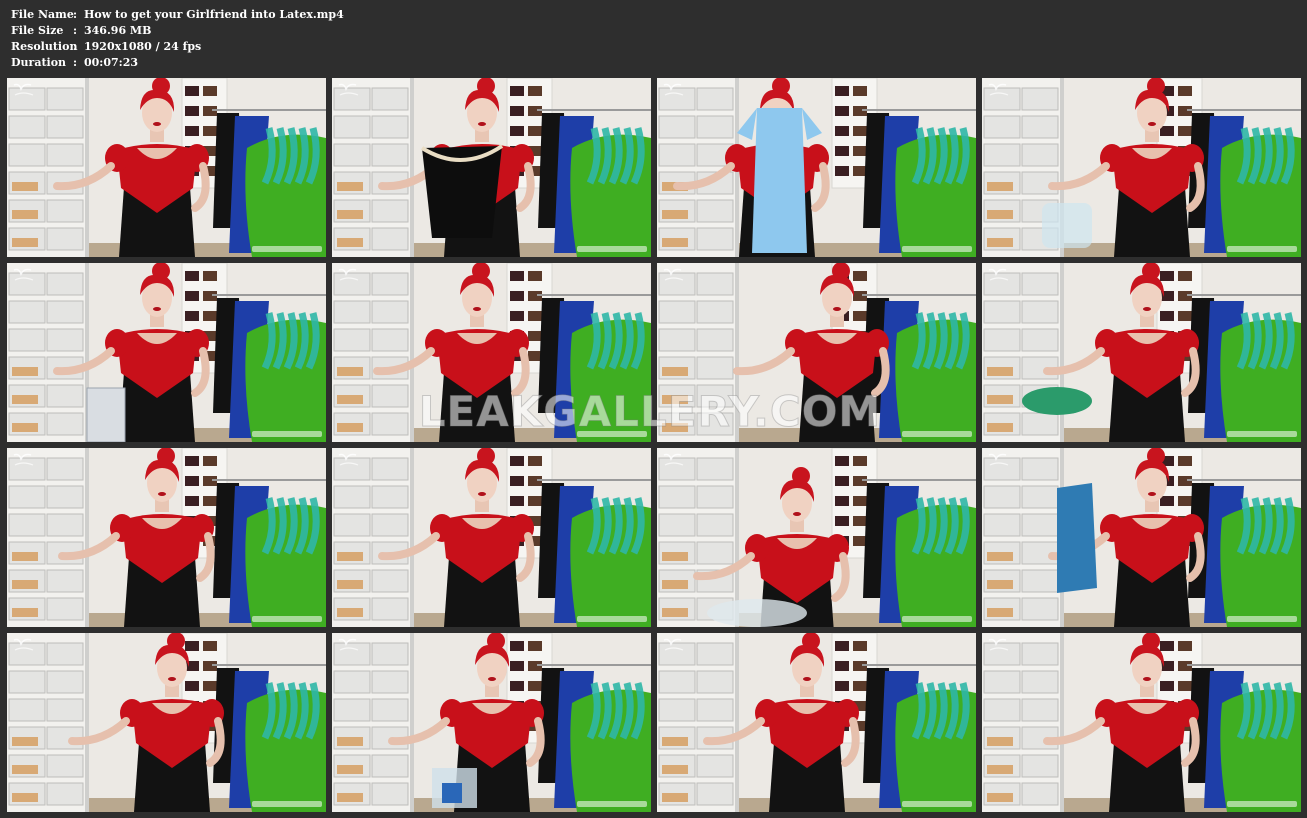 The height and width of the screenshot is (818, 1307). Describe the element at coordinates (75, 46) in the screenshot. I see `resolution-sep: :` at that location.